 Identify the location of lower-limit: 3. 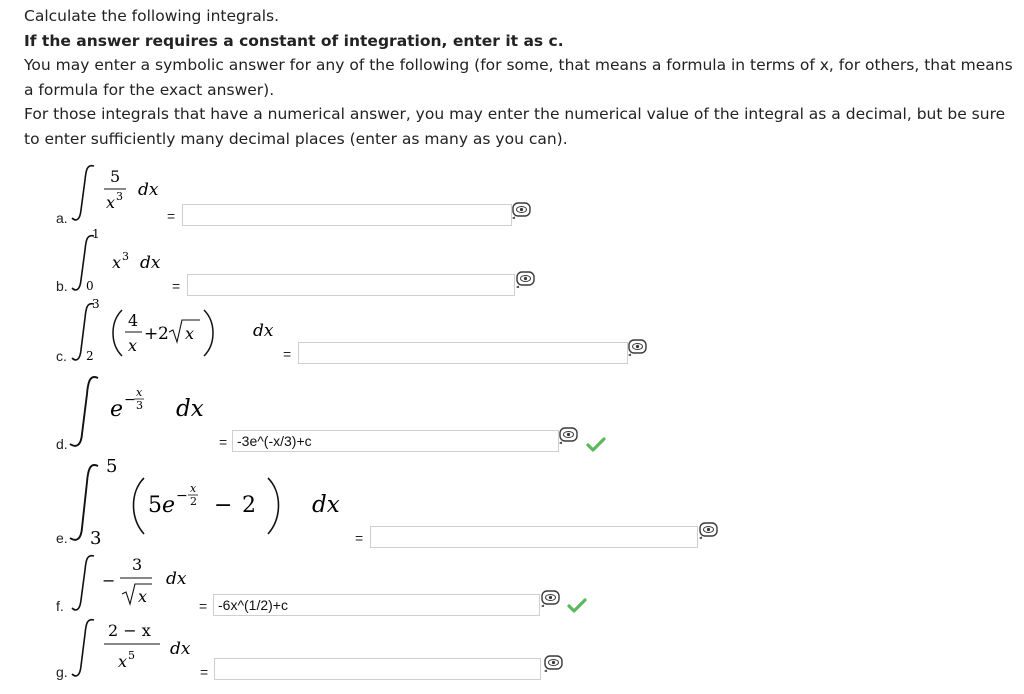
(95, 538).